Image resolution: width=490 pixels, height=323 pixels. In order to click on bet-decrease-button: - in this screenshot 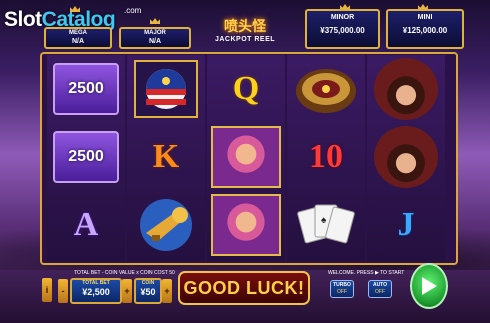, I will do `click(63, 291)`.